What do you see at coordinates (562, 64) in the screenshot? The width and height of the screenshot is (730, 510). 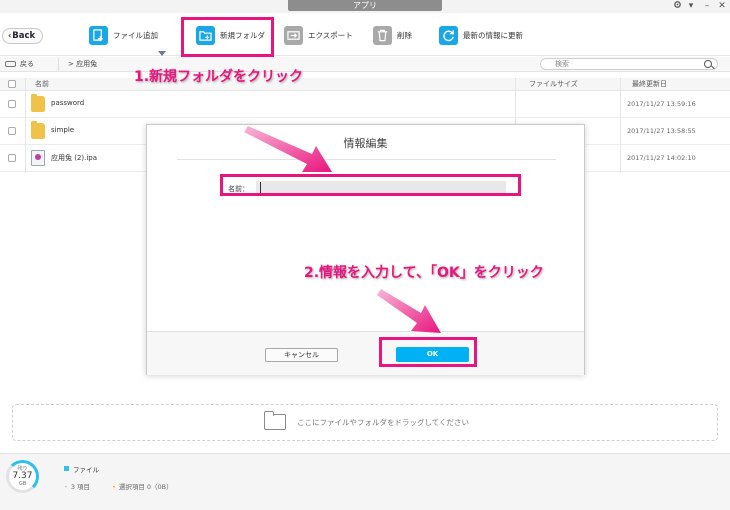 I see `search-placeholder: 検索` at bounding box center [562, 64].